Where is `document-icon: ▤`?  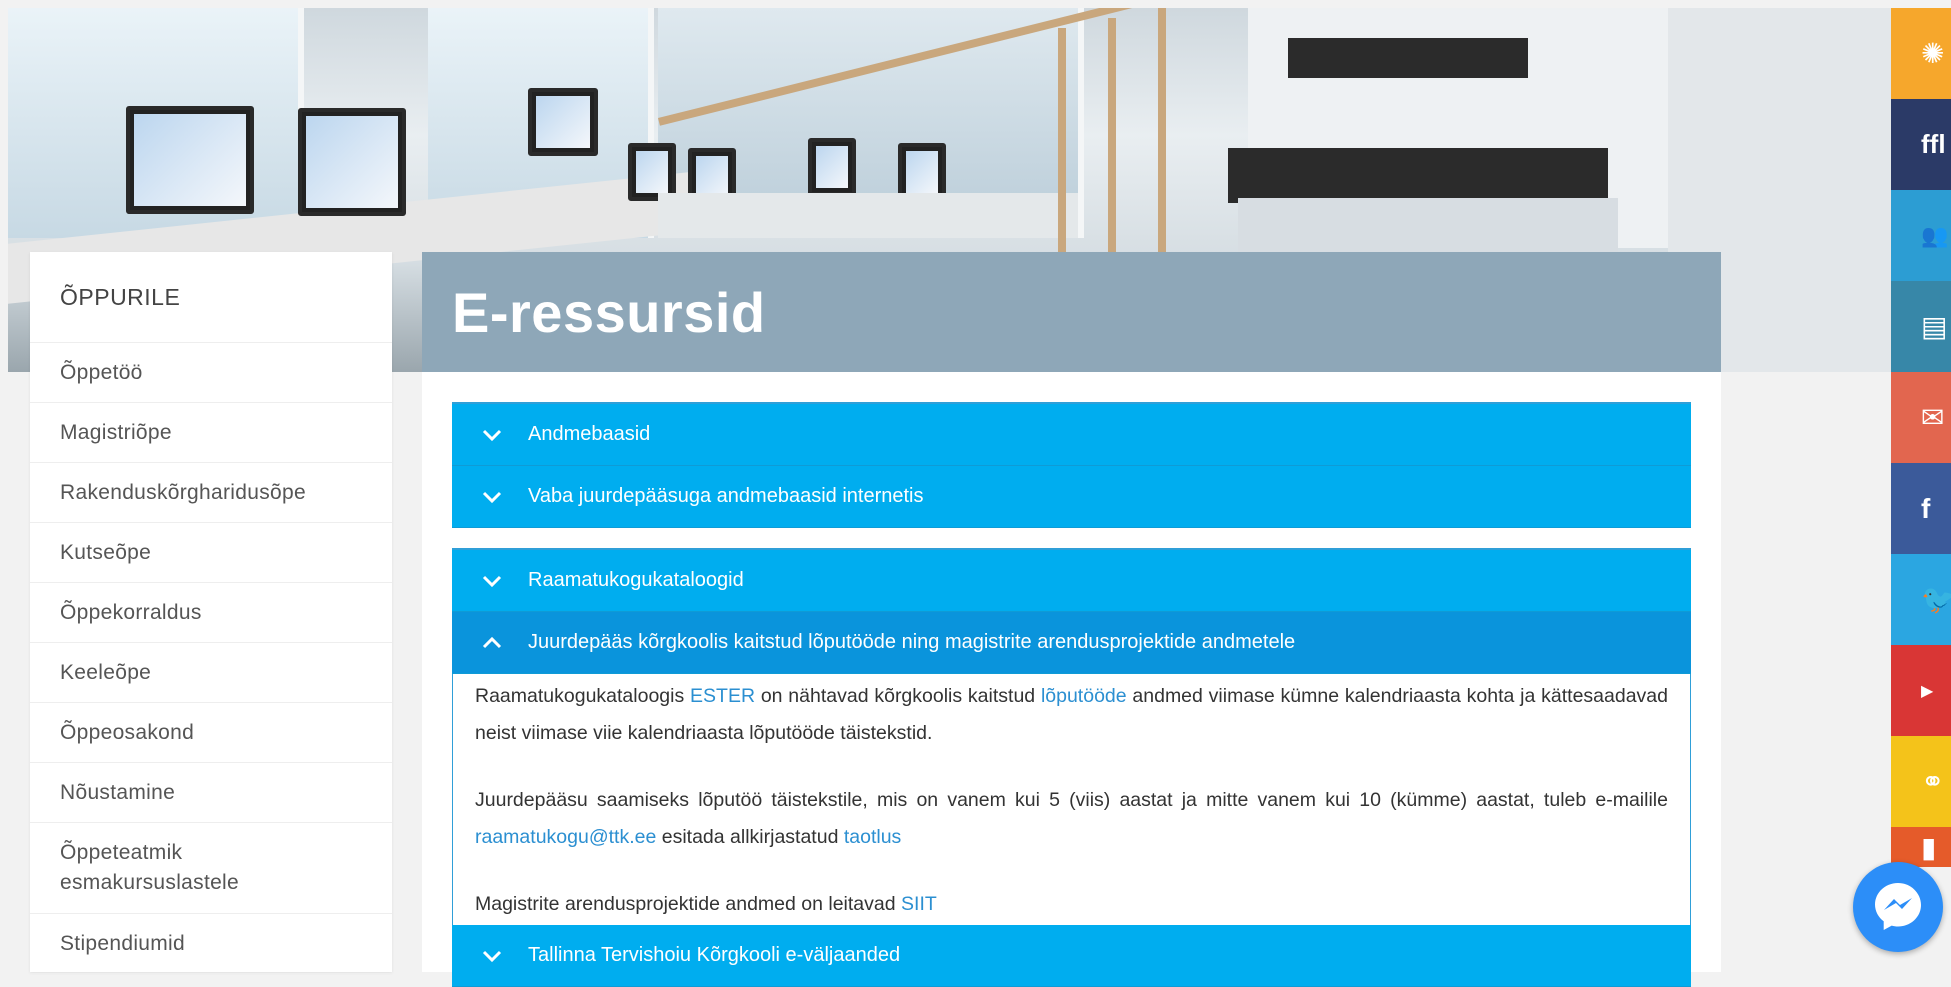
document-icon: ▤ is located at coordinates (1921, 326).